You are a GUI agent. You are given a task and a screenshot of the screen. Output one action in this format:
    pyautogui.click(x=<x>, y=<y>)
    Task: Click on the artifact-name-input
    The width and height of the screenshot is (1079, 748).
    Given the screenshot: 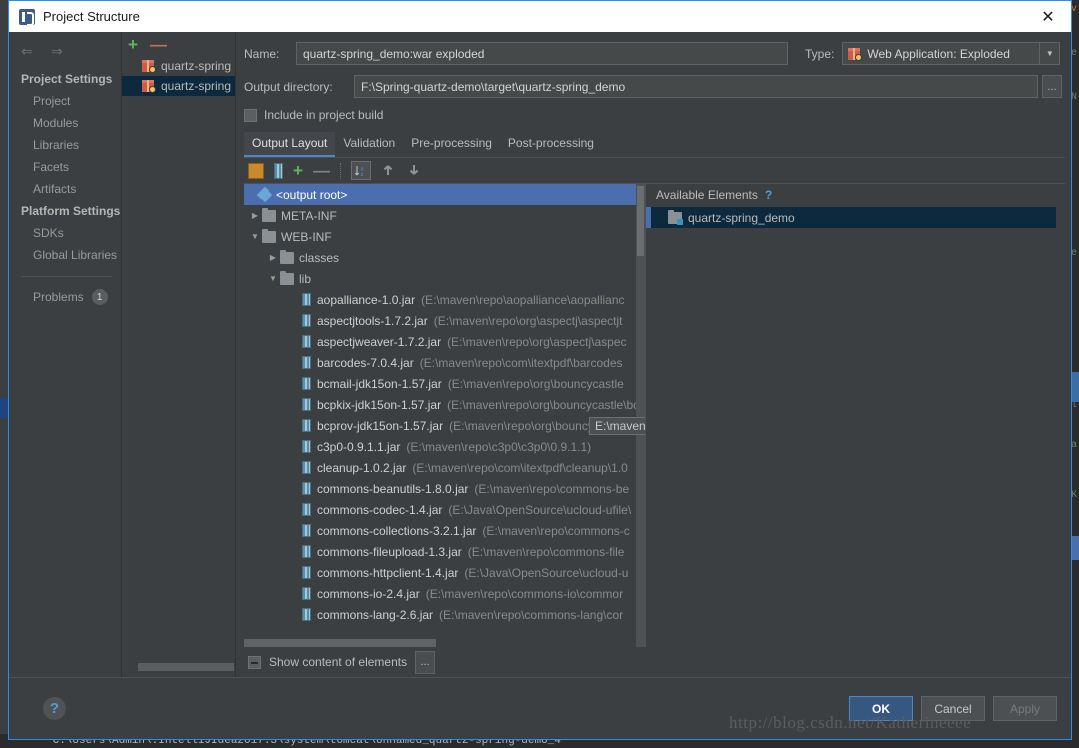 What is the action you would take?
    pyautogui.click(x=542, y=53)
    